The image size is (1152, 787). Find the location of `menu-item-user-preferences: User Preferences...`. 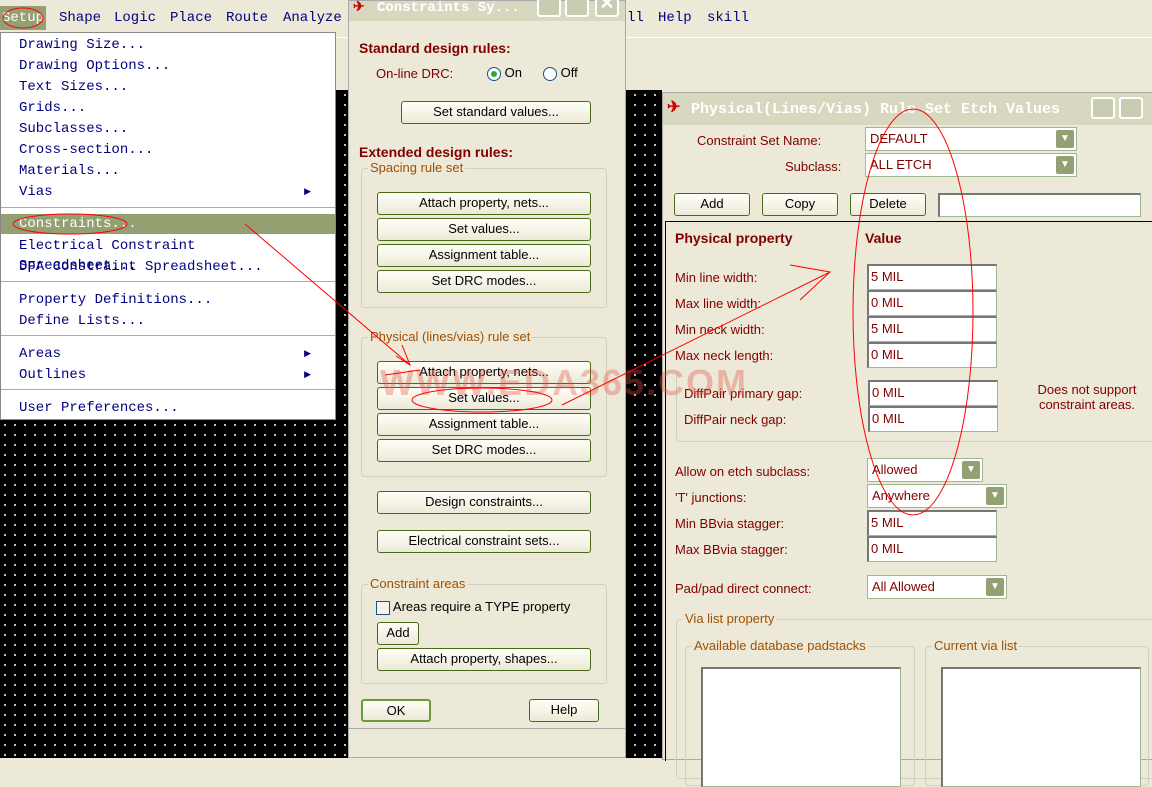

menu-item-user-preferences: User Preferences... is located at coordinates (169, 408).